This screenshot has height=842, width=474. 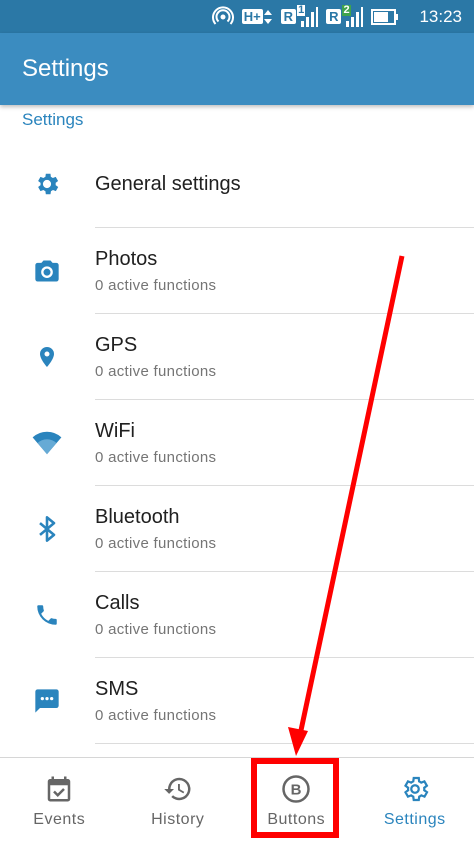 I want to click on history-icon, so click(x=178, y=789).